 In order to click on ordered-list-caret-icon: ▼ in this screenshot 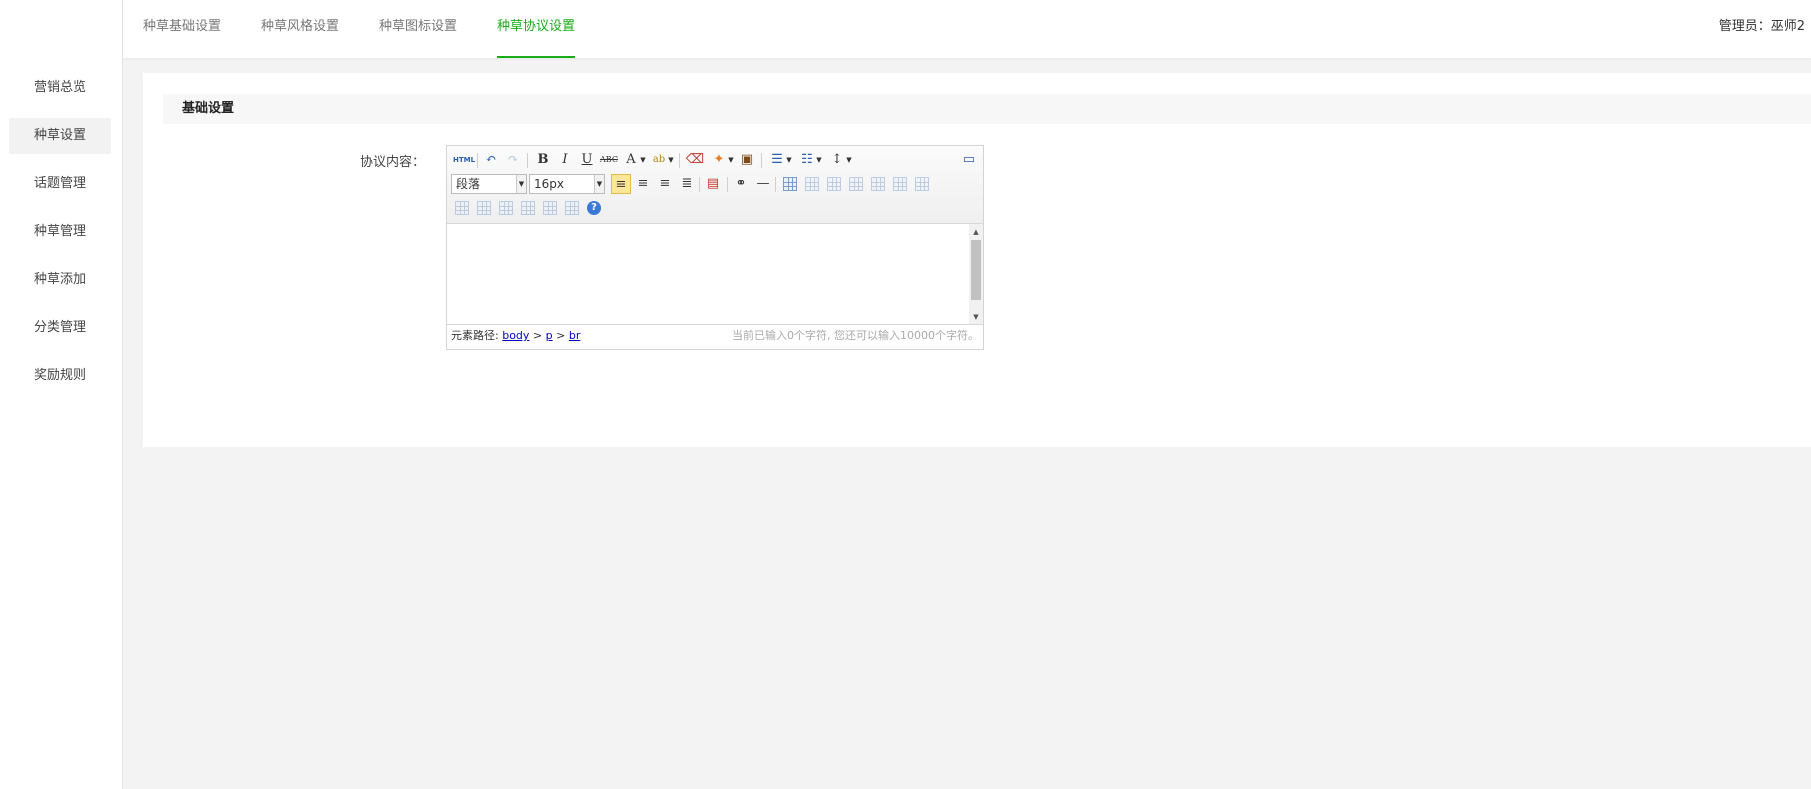, I will do `click(789, 160)`.